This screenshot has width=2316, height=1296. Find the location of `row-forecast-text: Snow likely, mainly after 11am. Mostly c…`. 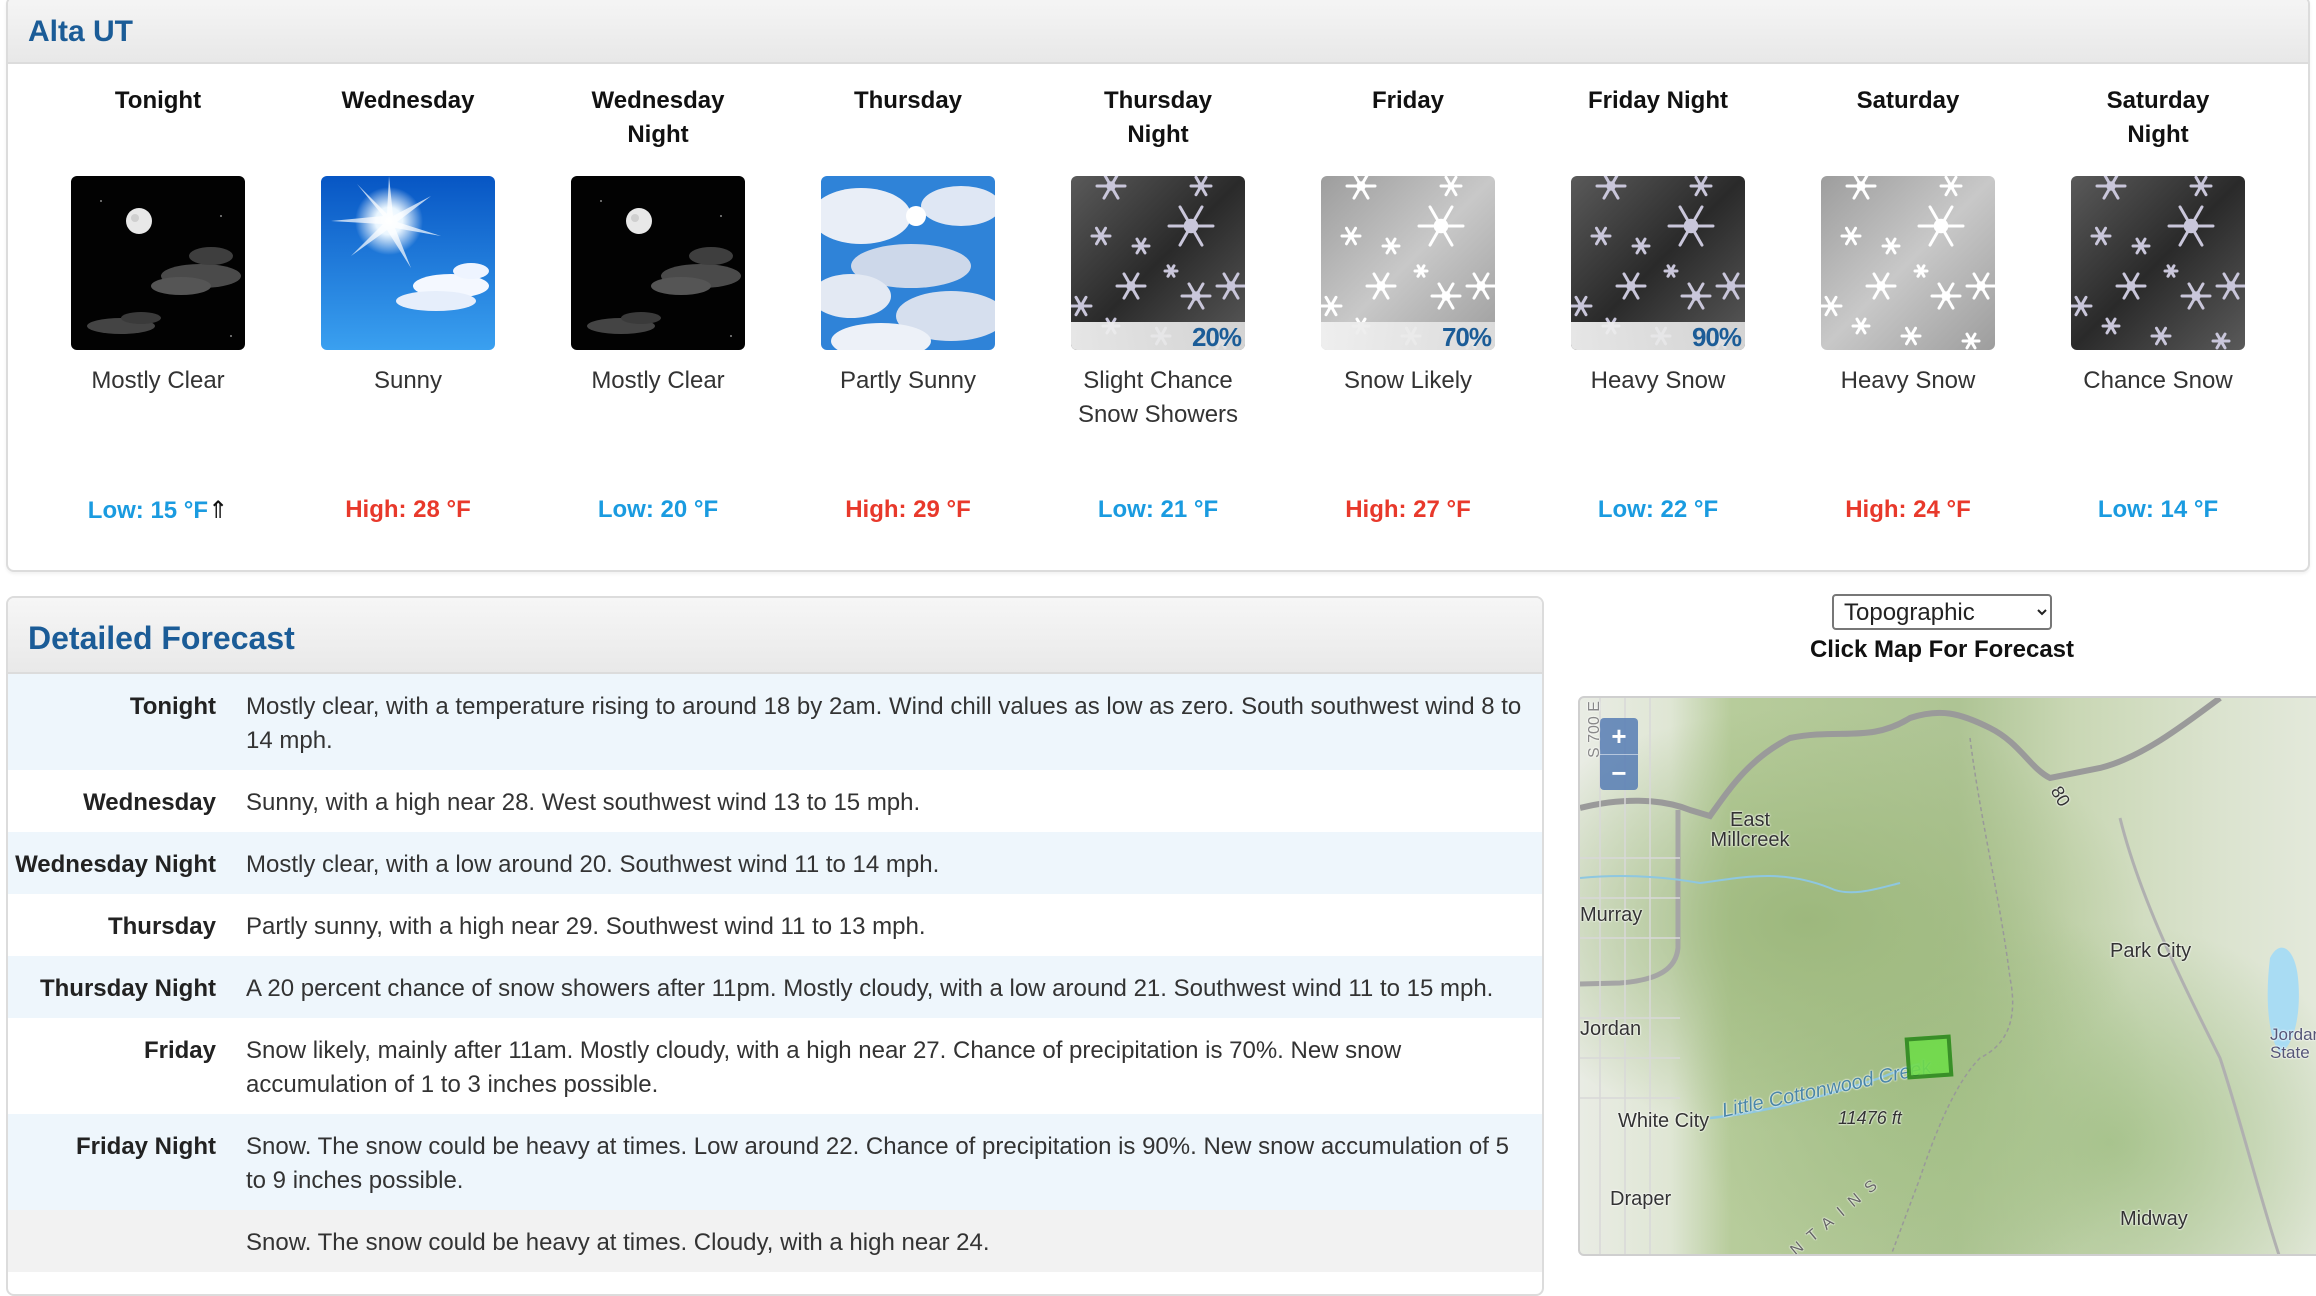

row-forecast-text: Snow likely, mainly after 11am. Mostly c… is located at coordinates (824, 1067).